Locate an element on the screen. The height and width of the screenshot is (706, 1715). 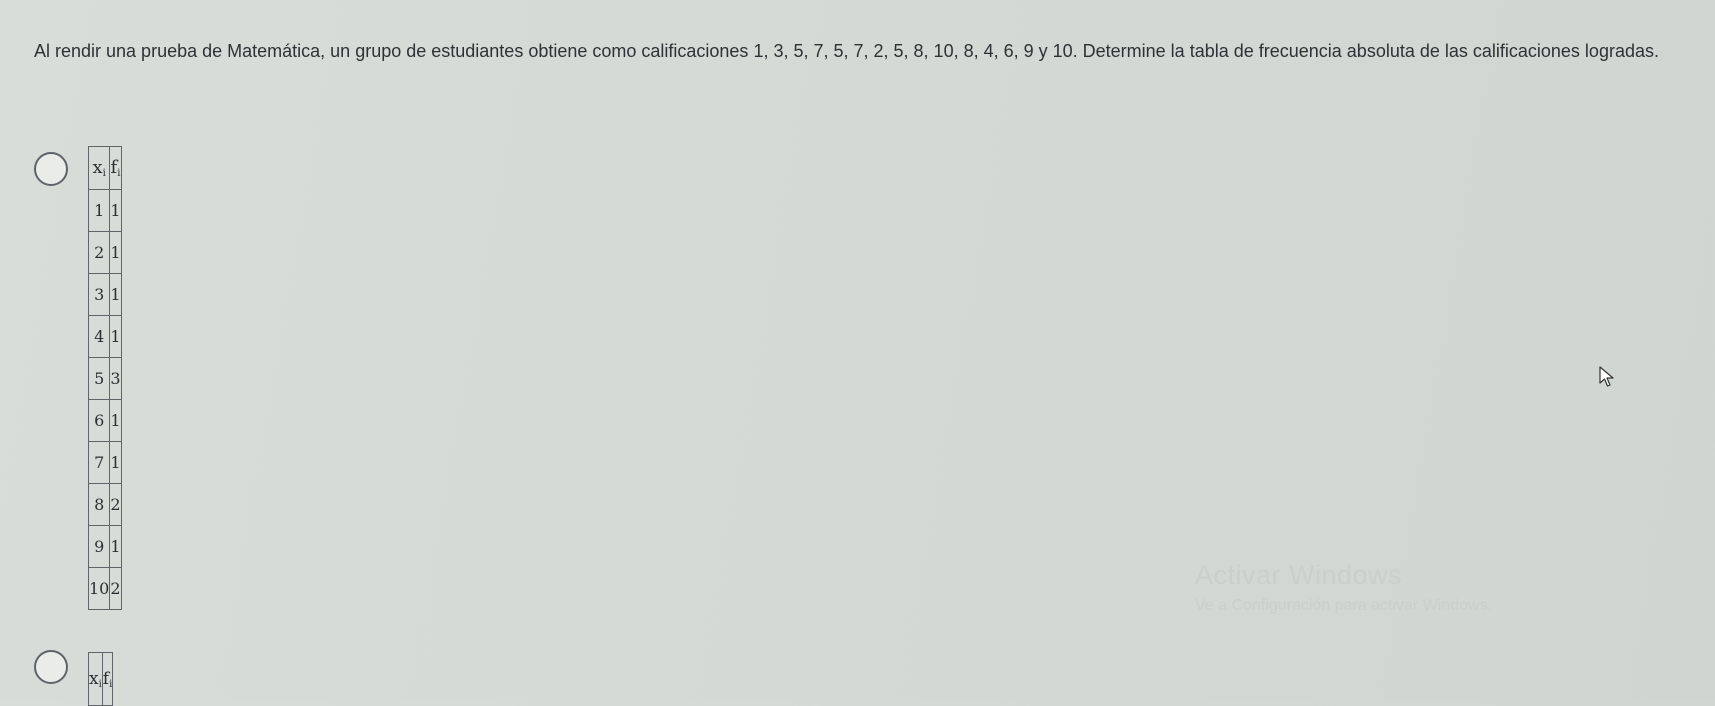
table-row: 2 1 is located at coordinates (104, 252).